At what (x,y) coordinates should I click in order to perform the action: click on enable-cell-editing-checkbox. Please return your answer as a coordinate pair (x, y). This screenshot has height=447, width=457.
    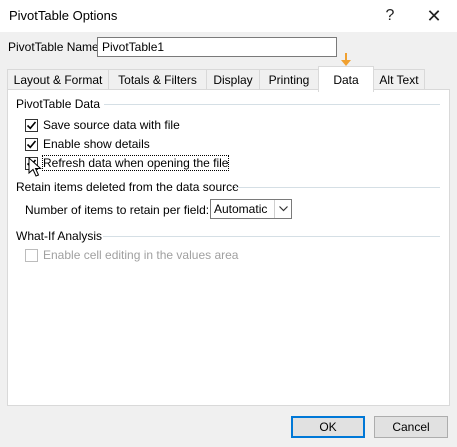
    Looking at the image, I should click on (31, 255).